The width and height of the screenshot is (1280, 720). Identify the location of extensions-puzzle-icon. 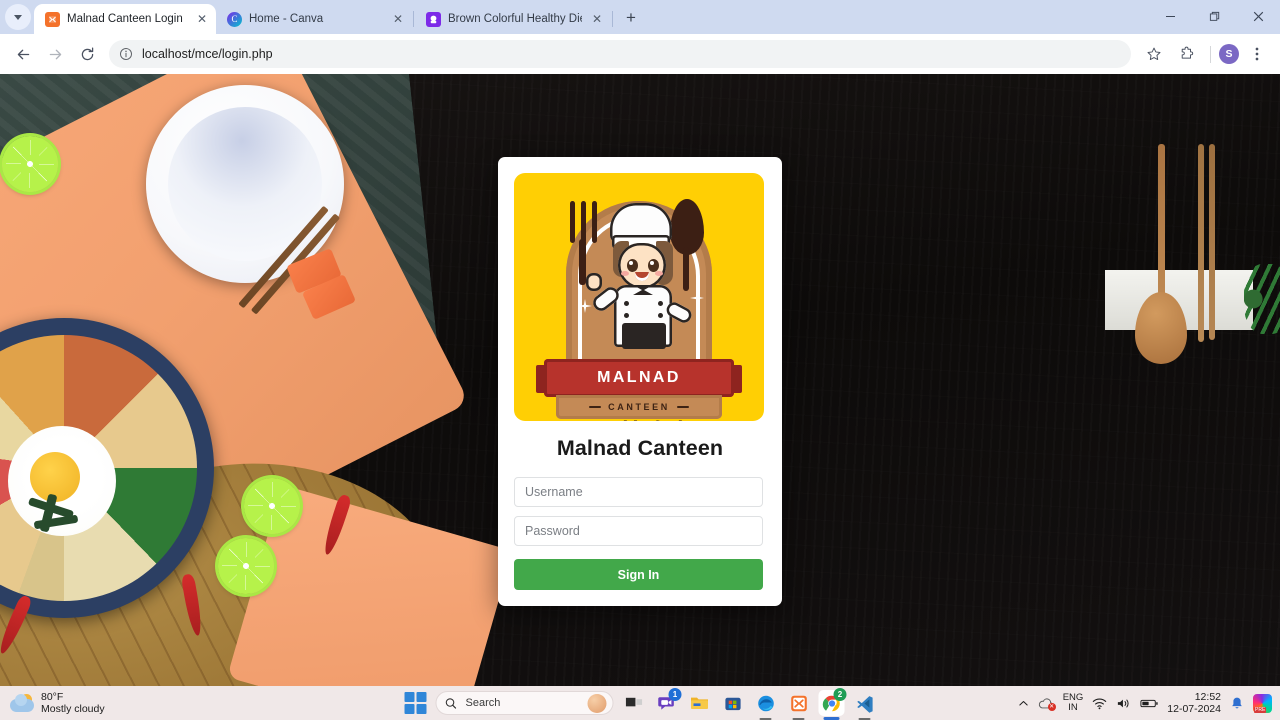
(1187, 54).